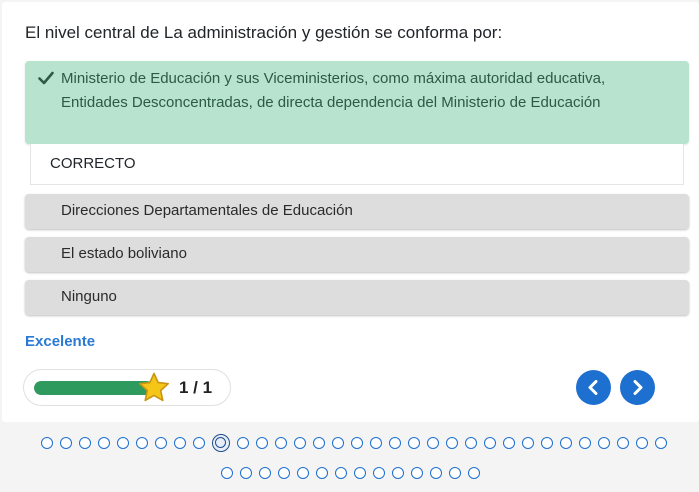 The image size is (699, 492). What do you see at coordinates (196, 387) in the screenshot?
I see `progress-count: 1 / 1` at bounding box center [196, 387].